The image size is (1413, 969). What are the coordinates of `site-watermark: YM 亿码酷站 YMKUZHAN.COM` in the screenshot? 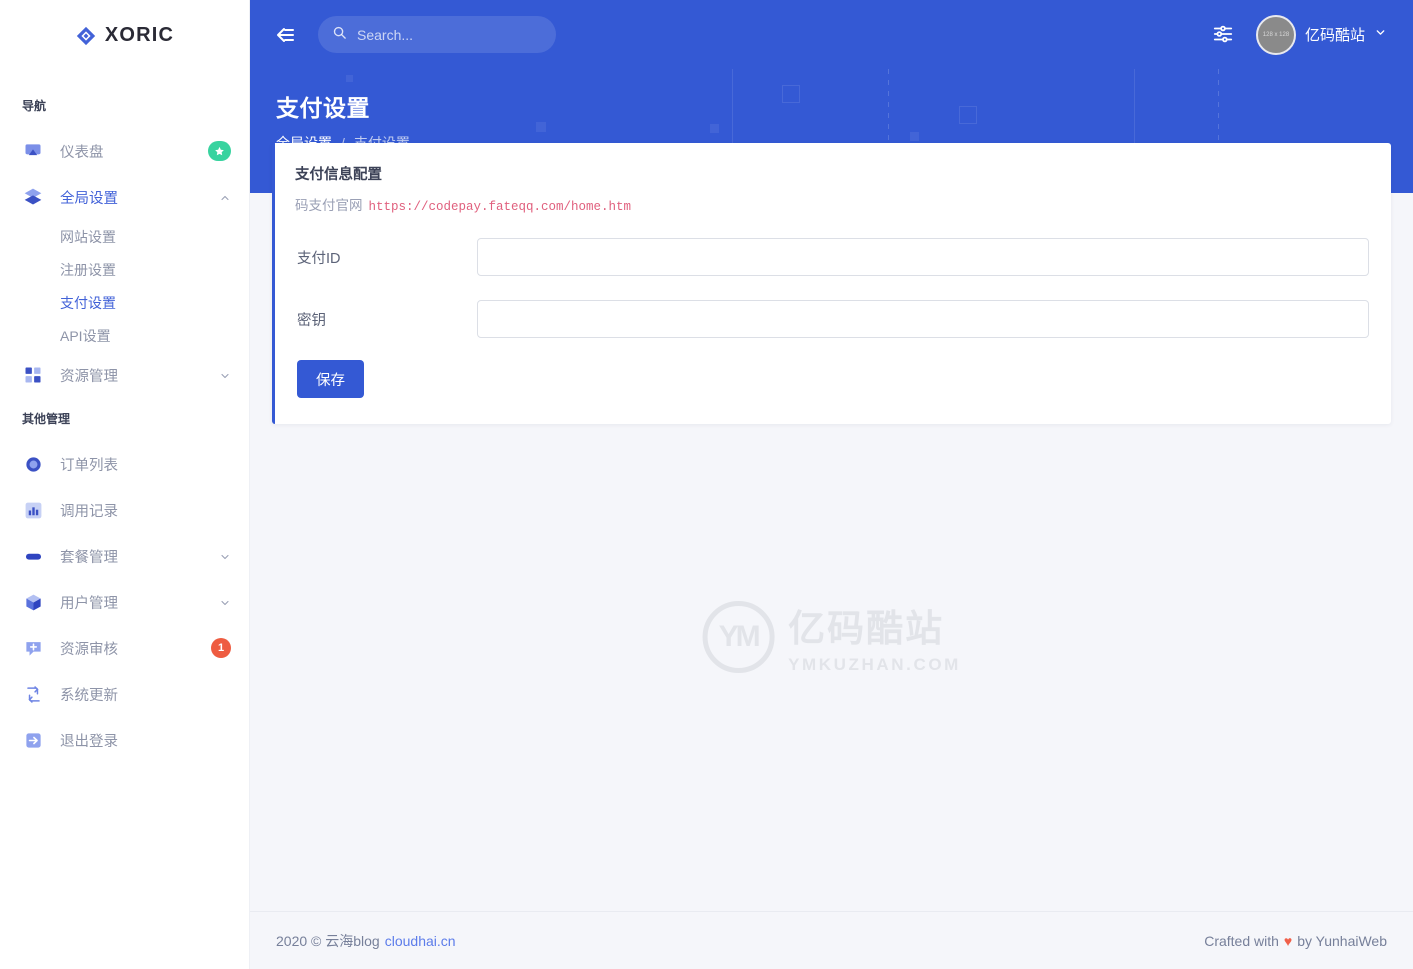 It's located at (831, 636).